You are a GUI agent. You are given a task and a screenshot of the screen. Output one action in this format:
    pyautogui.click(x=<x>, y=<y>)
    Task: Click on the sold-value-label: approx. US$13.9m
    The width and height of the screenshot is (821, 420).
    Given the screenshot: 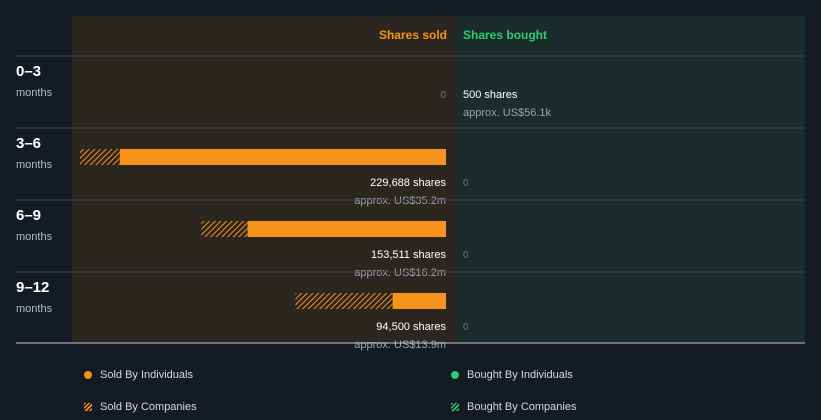 What is the action you would take?
    pyautogui.click(x=400, y=345)
    